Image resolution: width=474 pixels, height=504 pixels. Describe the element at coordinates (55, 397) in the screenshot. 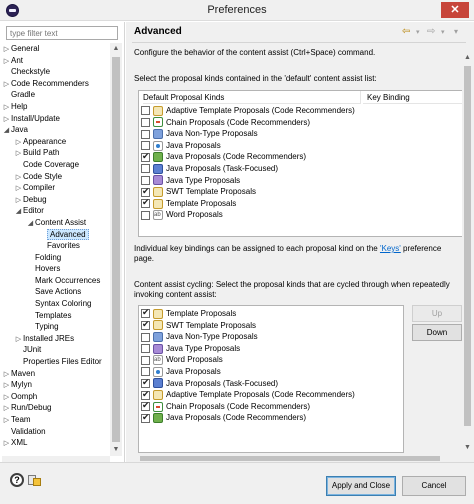

I see `tree-item: ▷ Oomph` at that location.